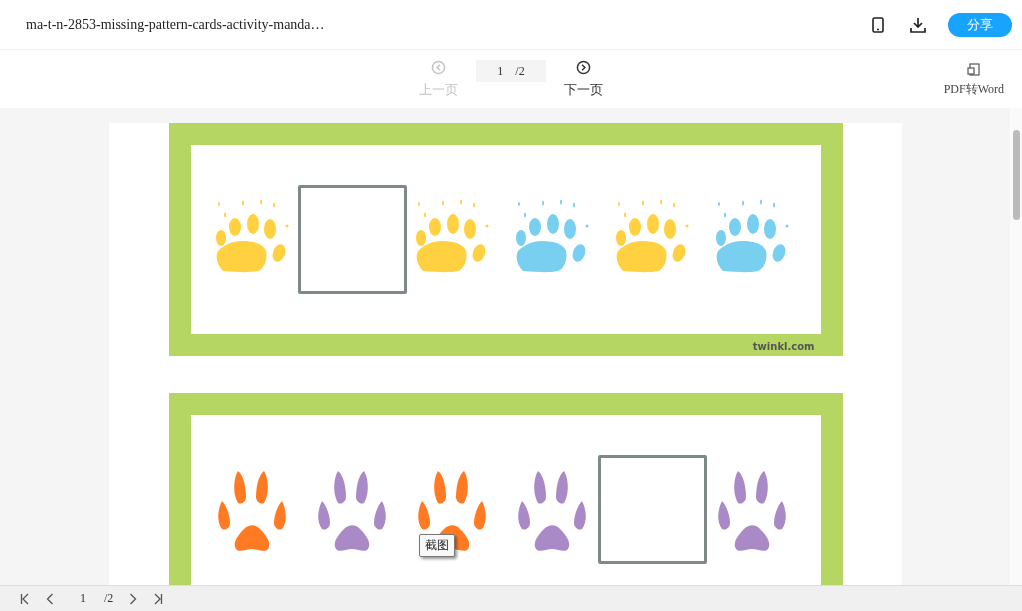 Image resolution: width=1022 pixels, height=611 pixels. Describe the element at coordinates (437, 545) in the screenshot. I see `tooltip: 截图` at that location.